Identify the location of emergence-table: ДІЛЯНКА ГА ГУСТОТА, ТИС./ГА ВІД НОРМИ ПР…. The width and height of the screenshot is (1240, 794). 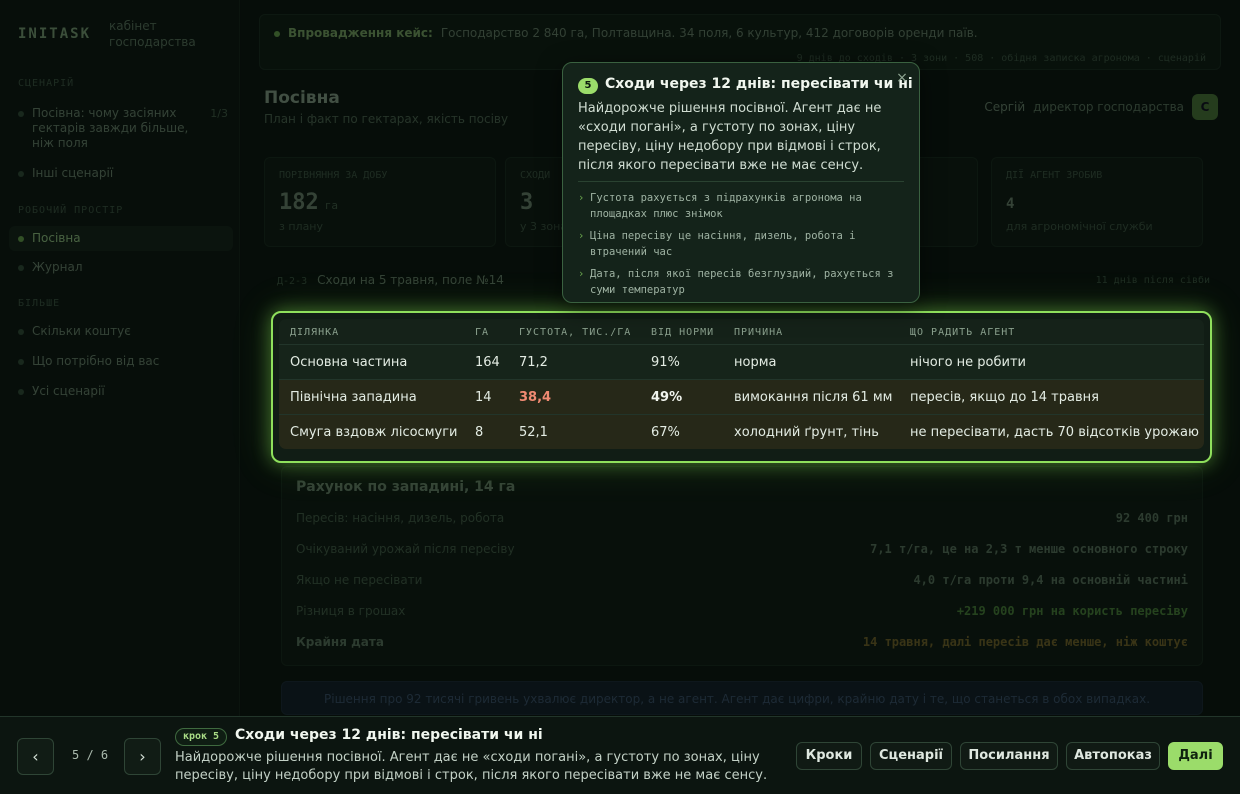
(741, 384).